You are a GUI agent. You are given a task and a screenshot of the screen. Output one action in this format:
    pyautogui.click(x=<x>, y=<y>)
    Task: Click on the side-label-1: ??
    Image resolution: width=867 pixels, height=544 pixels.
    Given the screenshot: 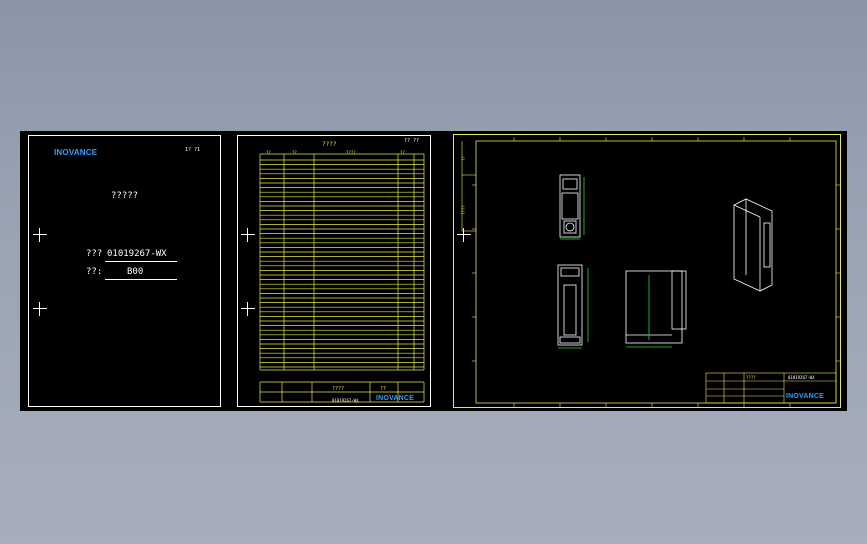 What is the action you would take?
    pyautogui.click(x=463, y=158)
    